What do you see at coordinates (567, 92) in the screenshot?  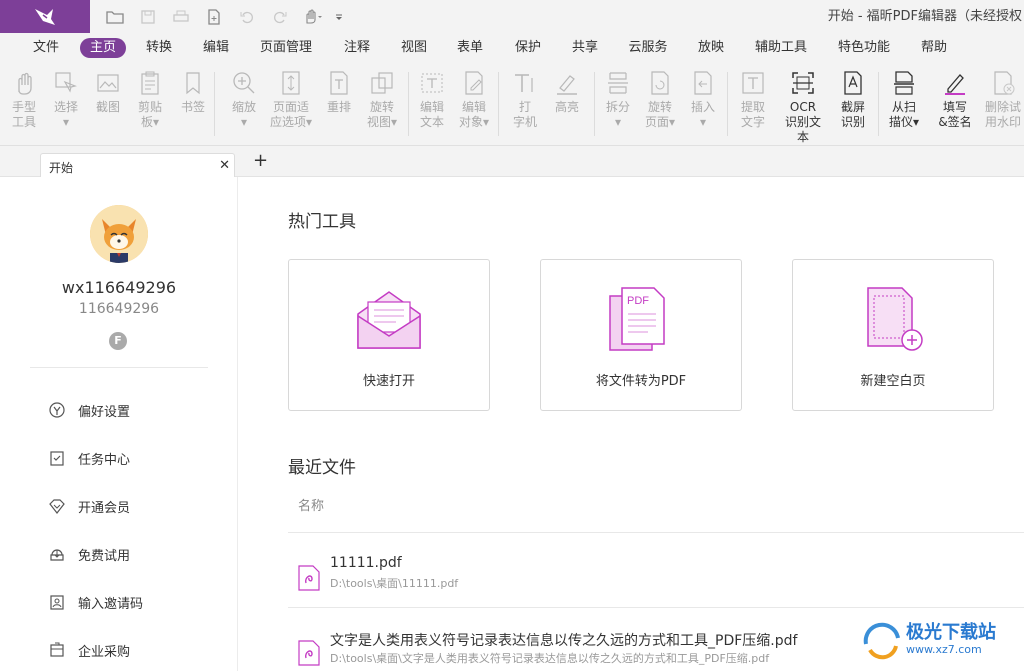 I see `ribbon-button-highlight: 高亮` at bounding box center [567, 92].